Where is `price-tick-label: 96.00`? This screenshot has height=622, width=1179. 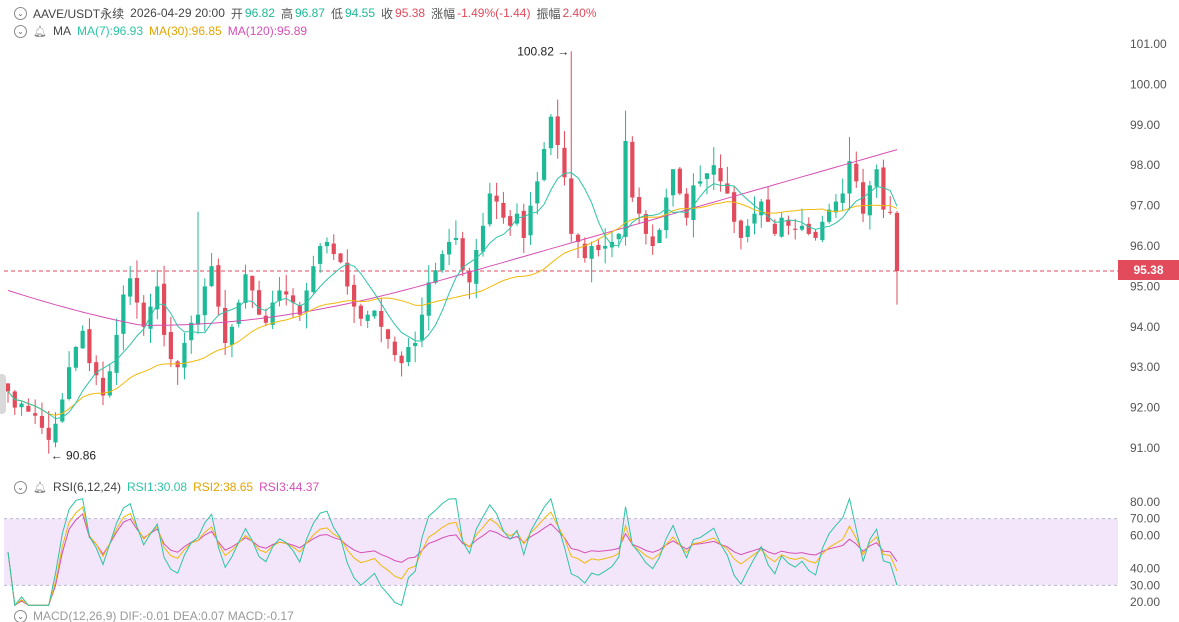 price-tick-label: 96.00 is located at coordinates (1145, 246).